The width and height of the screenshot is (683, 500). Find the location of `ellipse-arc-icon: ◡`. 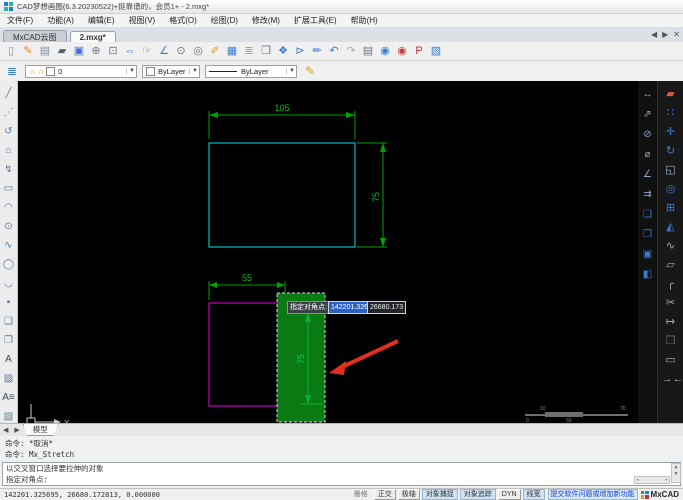

ellipse-arc-icon: ◡ is located at coordinates (9, 283).